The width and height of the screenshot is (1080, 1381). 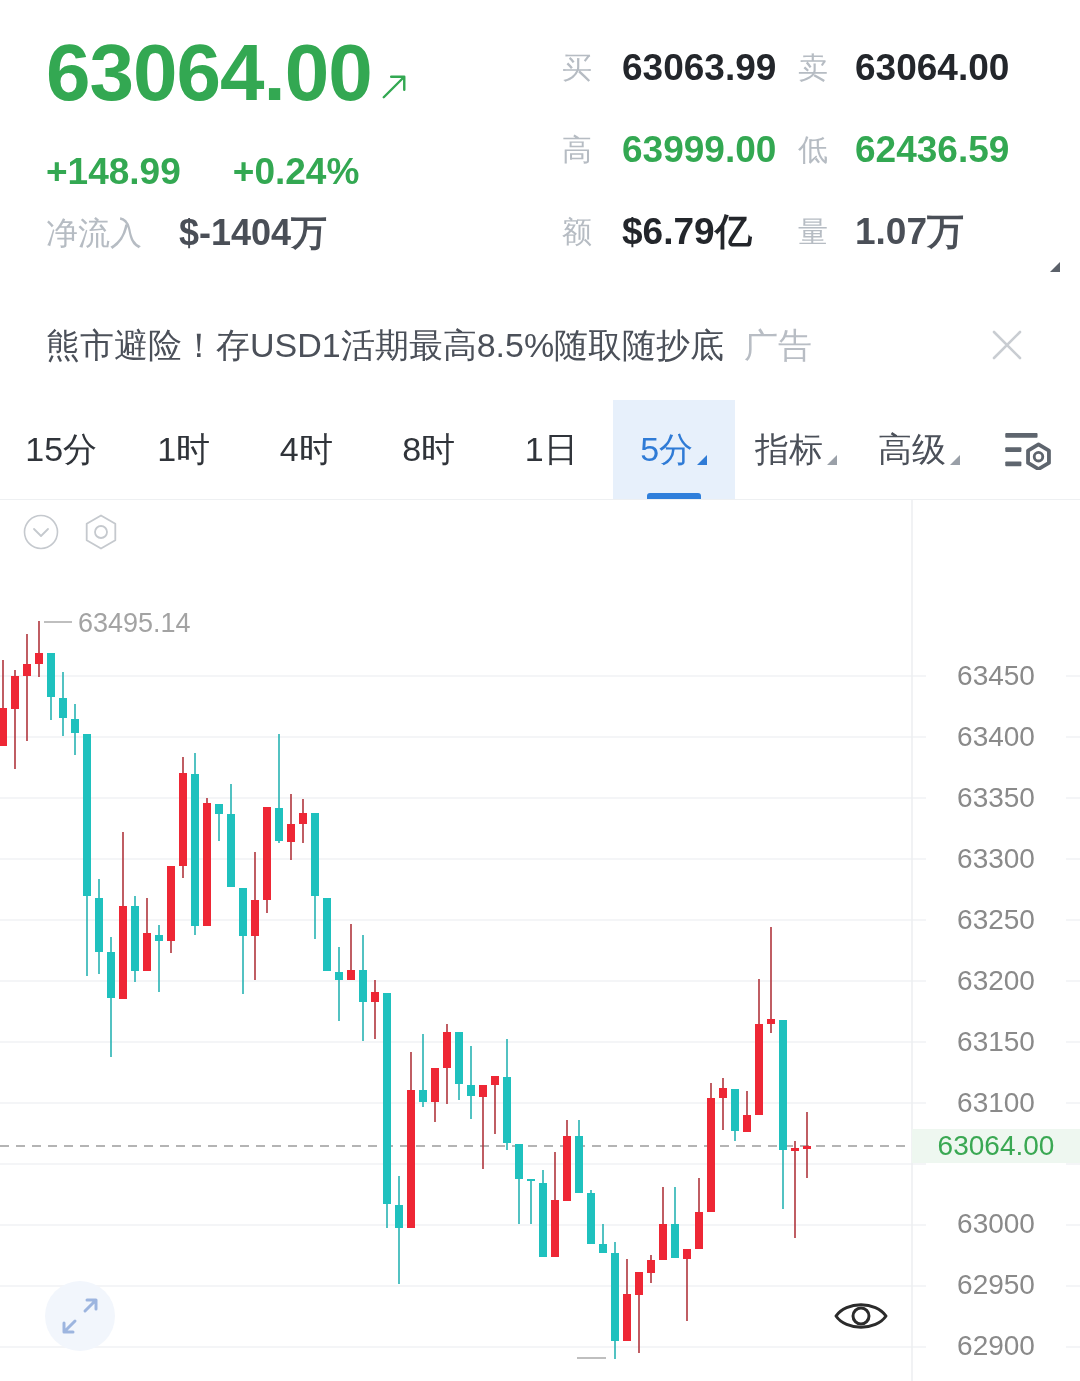 What do you see at coordinates (1029, 451) in the screenshot?
I see `chart-settings-icon` at bounding box center [1029, 451].